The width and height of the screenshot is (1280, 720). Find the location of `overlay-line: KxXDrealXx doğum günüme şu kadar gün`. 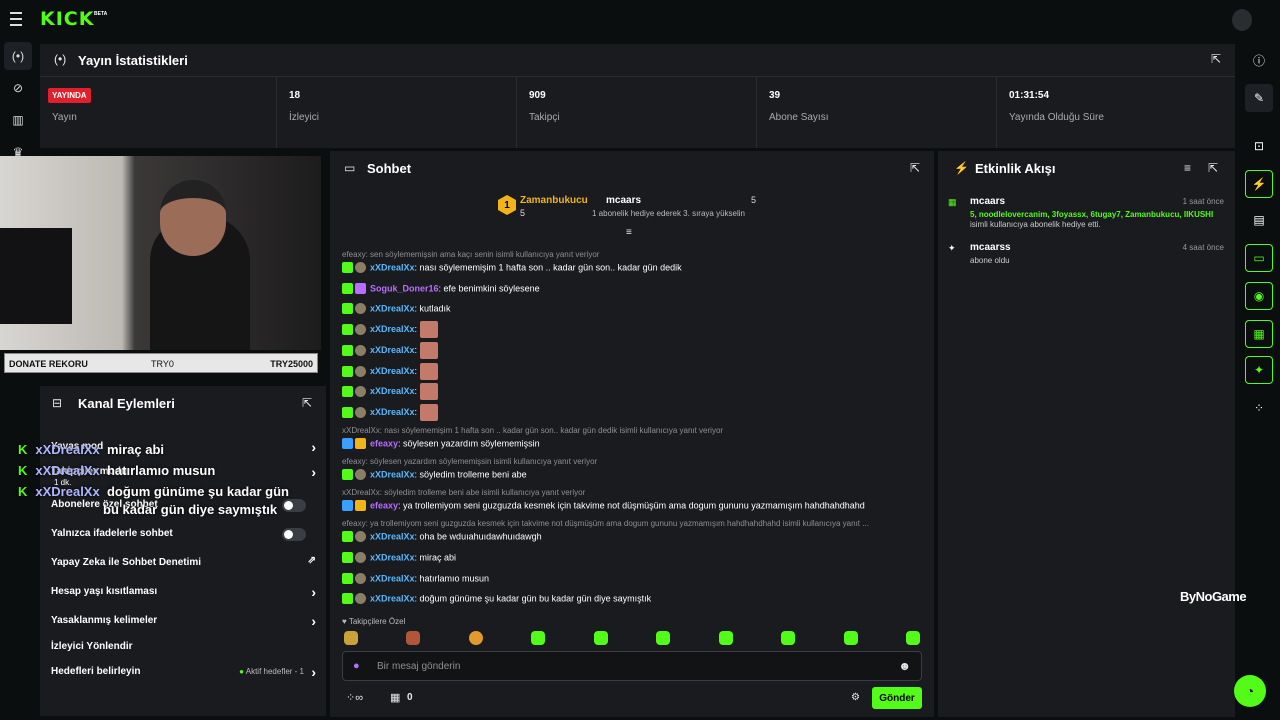

overlay-line: KxXDrealXx doğum günüme şu kadar gün is located at coordinates (153, 491).